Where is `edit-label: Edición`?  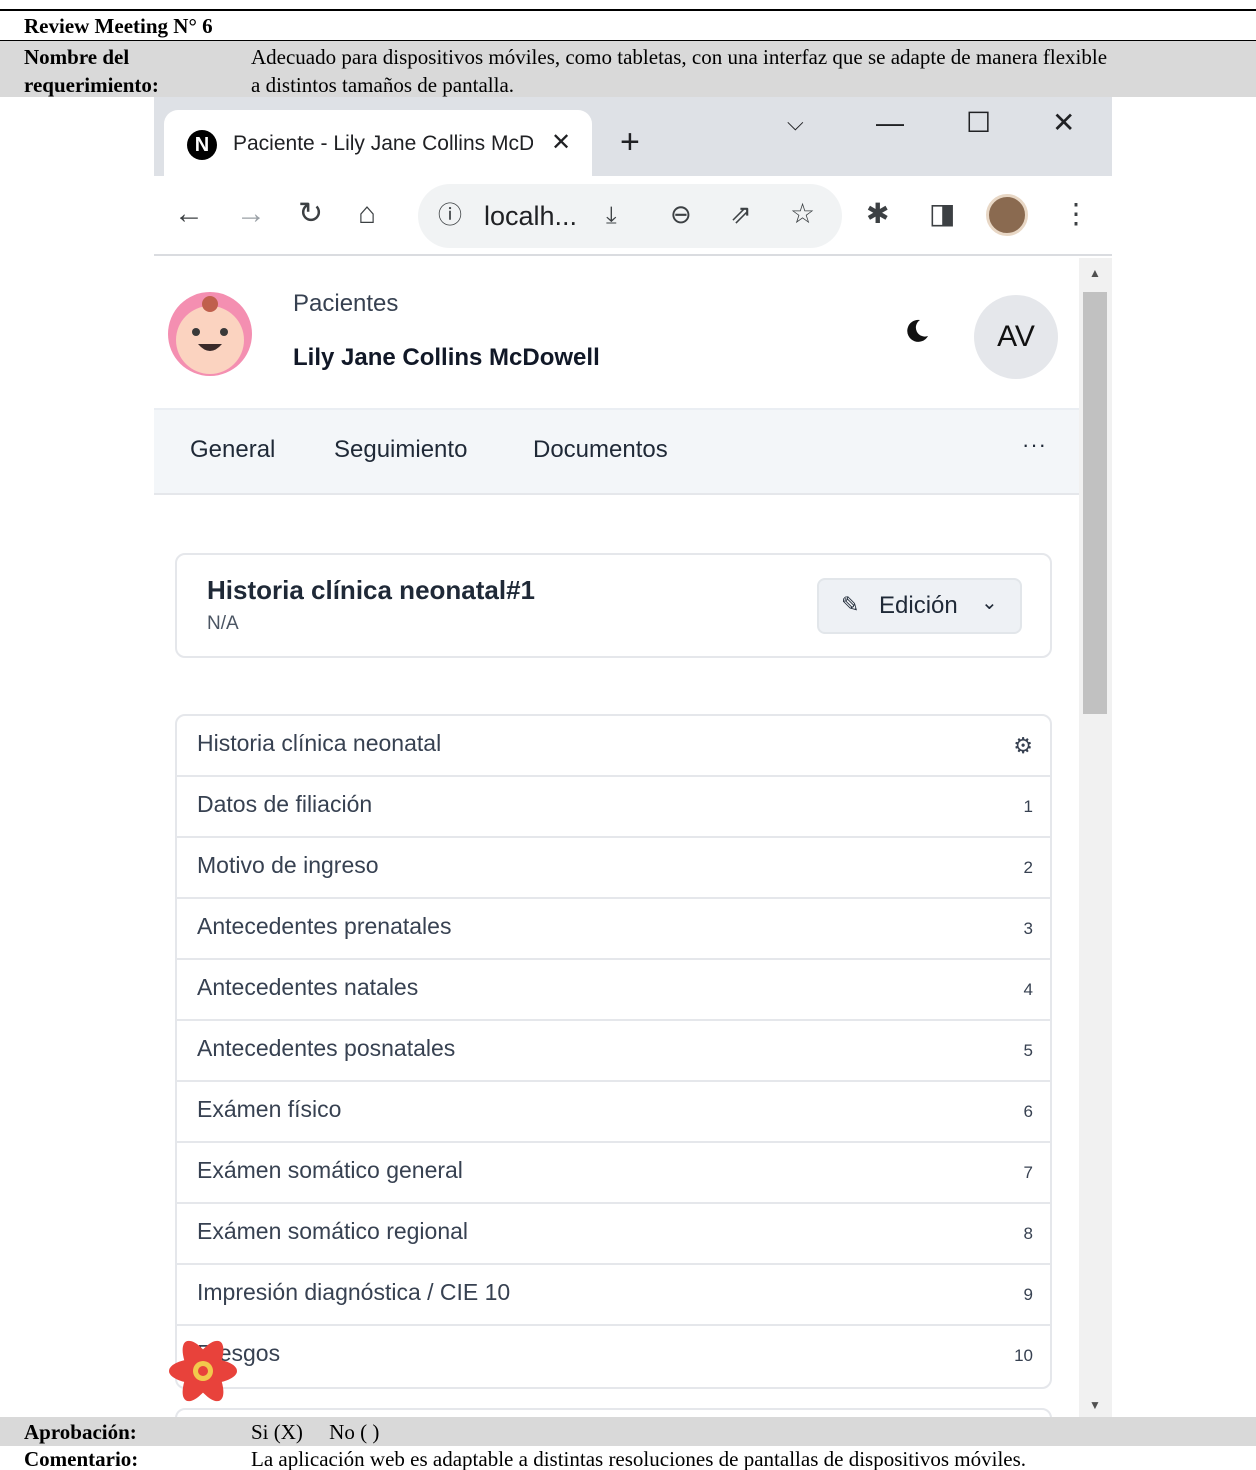
edit-label: Edición is located at coordinates (918, 605).